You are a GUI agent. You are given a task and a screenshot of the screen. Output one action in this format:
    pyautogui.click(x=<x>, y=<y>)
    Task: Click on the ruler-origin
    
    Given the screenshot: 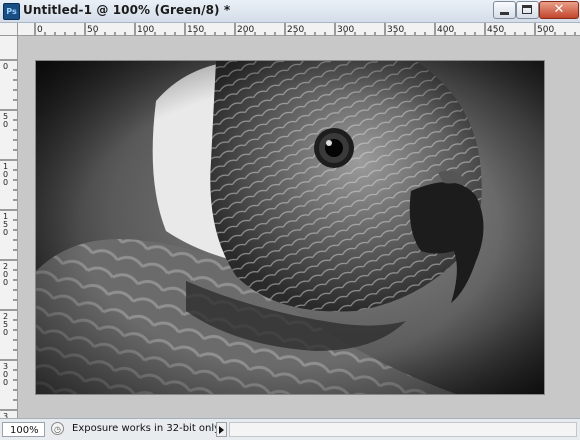 What is the action you would take?
    pyautogui.click(x=9, y=29)
    